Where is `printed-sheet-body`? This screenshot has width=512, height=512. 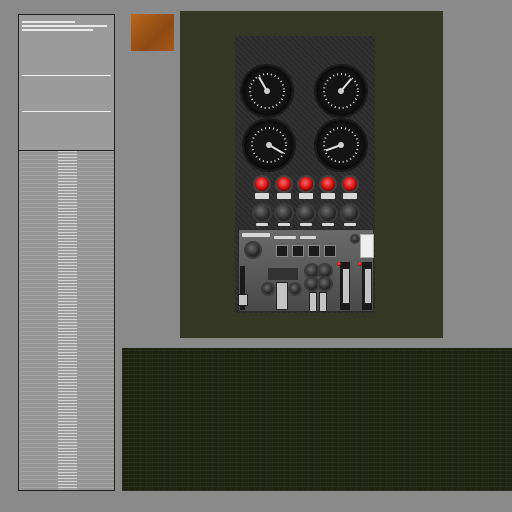 printed-sheet-body is located at coordinates (66, 321).